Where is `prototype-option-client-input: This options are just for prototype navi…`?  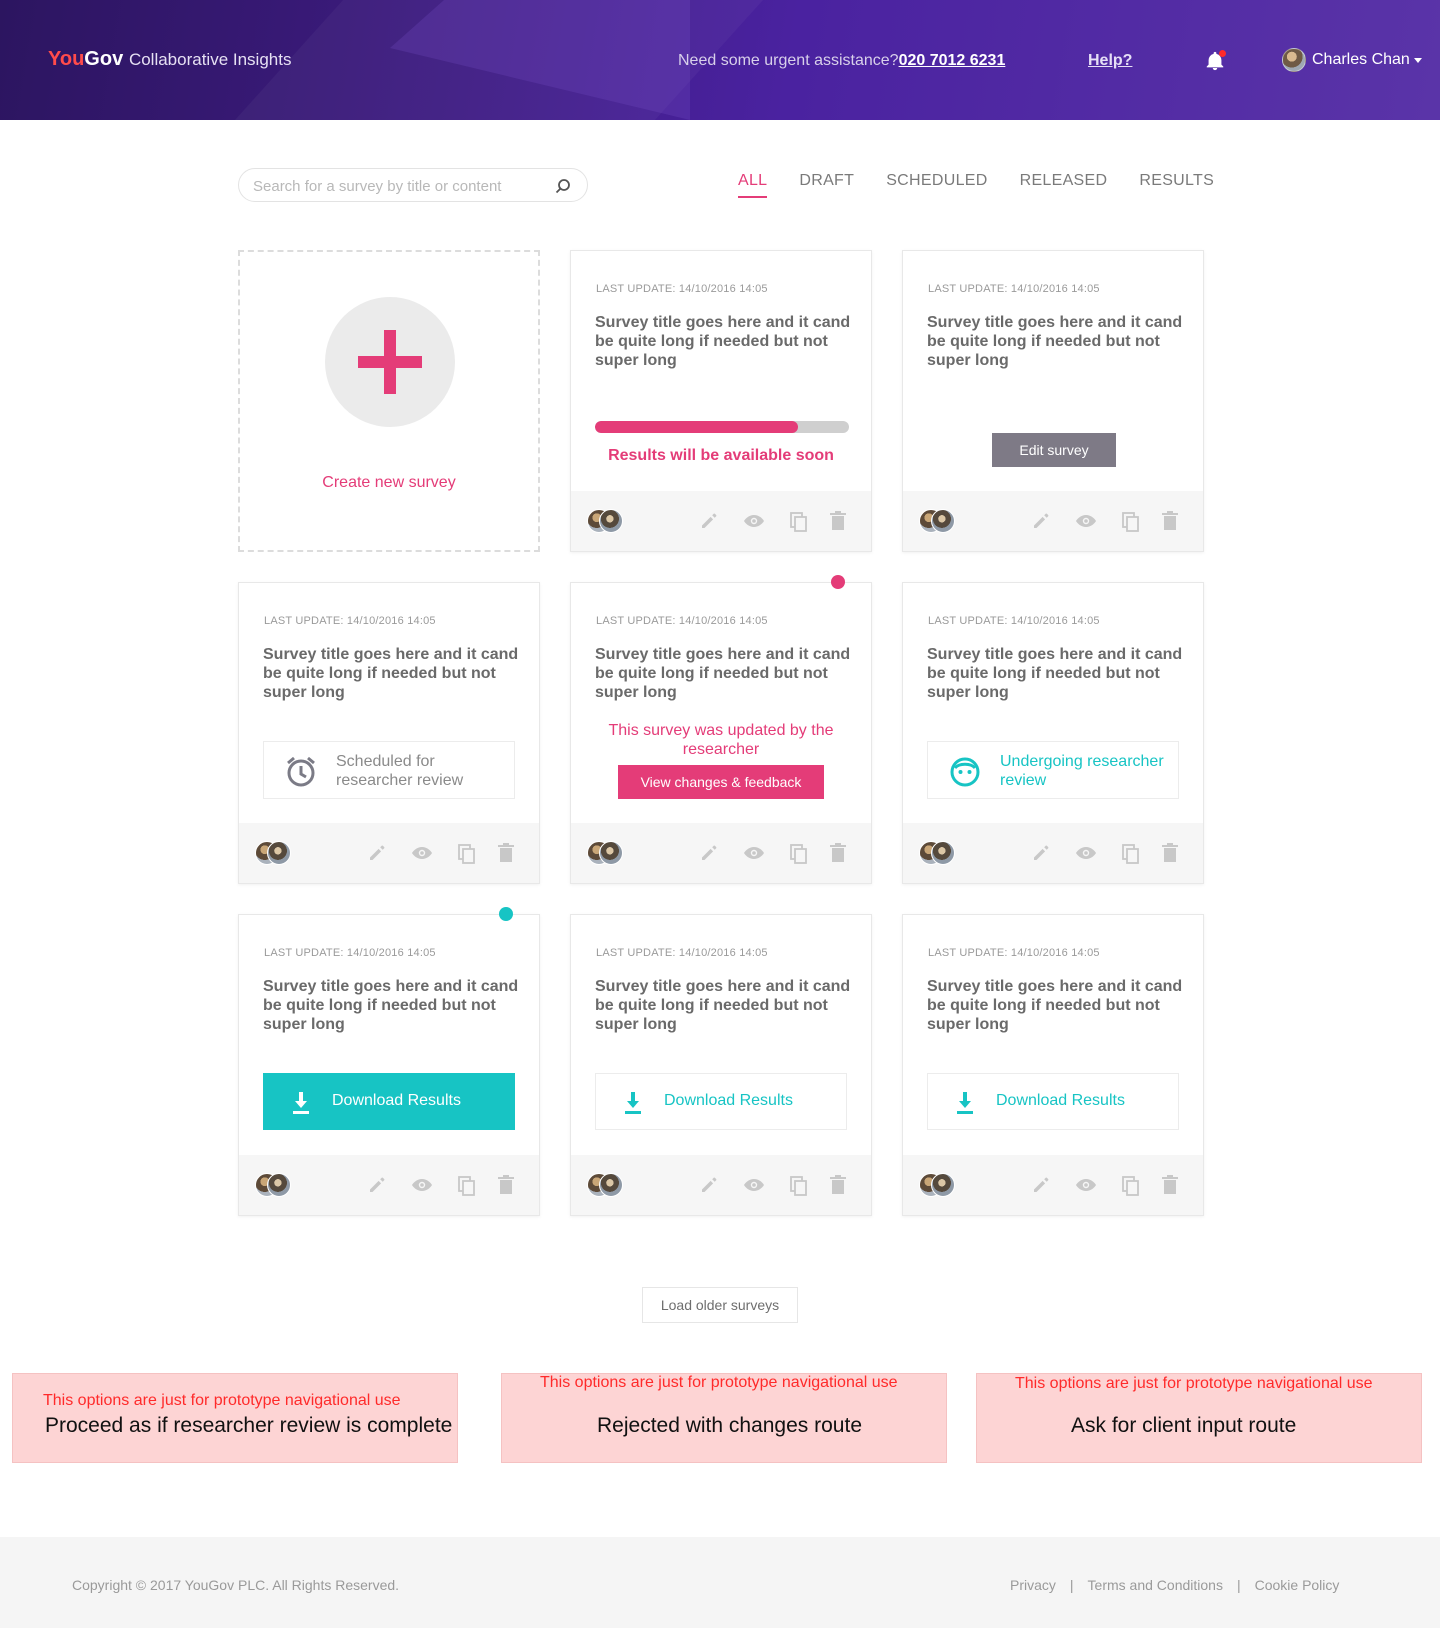
prototype-option-client-input: This options are just for prototype navi… is located at coordinates (1199, 1418).